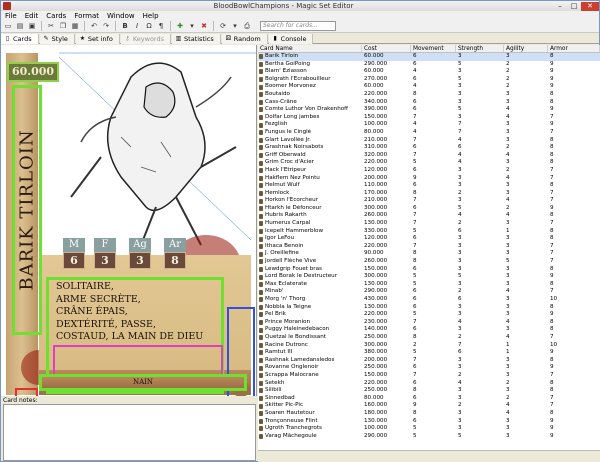  I want to click on table-row: Lewdgrip Fouet bras 150.000 6 3 3 8, so click(429, 270).